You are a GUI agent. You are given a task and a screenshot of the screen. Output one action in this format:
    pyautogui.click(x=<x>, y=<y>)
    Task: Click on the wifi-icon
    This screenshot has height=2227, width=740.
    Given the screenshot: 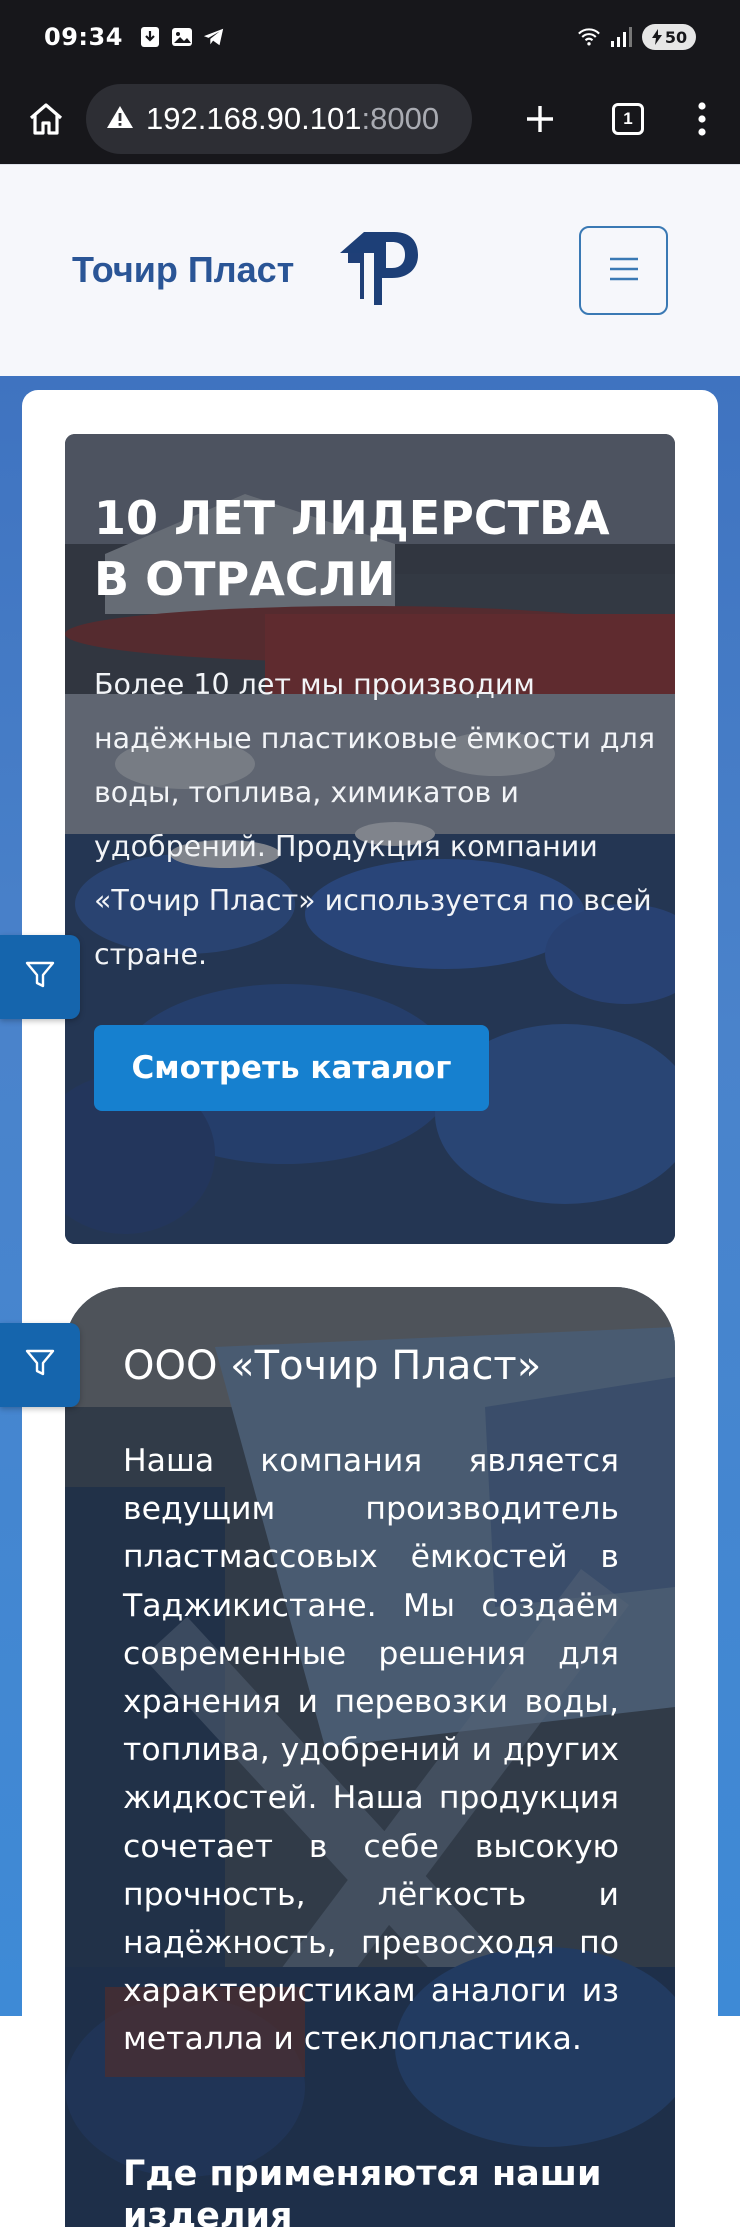 What is the action you would take?
    pyautogui.click(x=589, y=37)
    